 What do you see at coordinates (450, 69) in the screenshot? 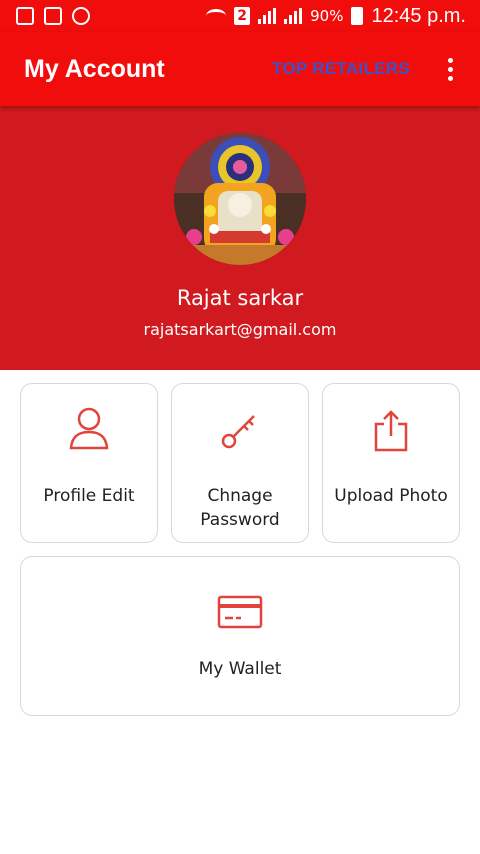
I see `overflow-menu-icon` at bounding box center [450, 69].